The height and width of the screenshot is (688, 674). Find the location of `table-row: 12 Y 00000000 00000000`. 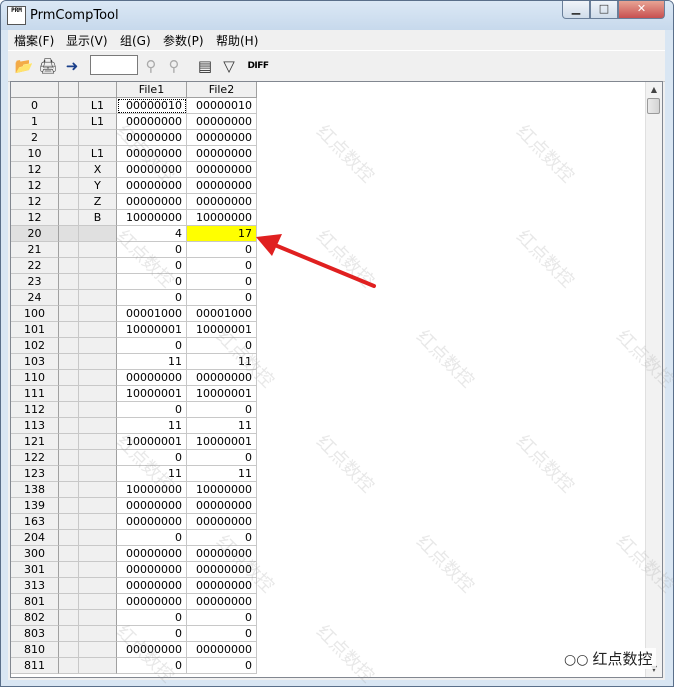

table-row: 12 Y 00000000 00000000 is located at coordinates (134, 186).